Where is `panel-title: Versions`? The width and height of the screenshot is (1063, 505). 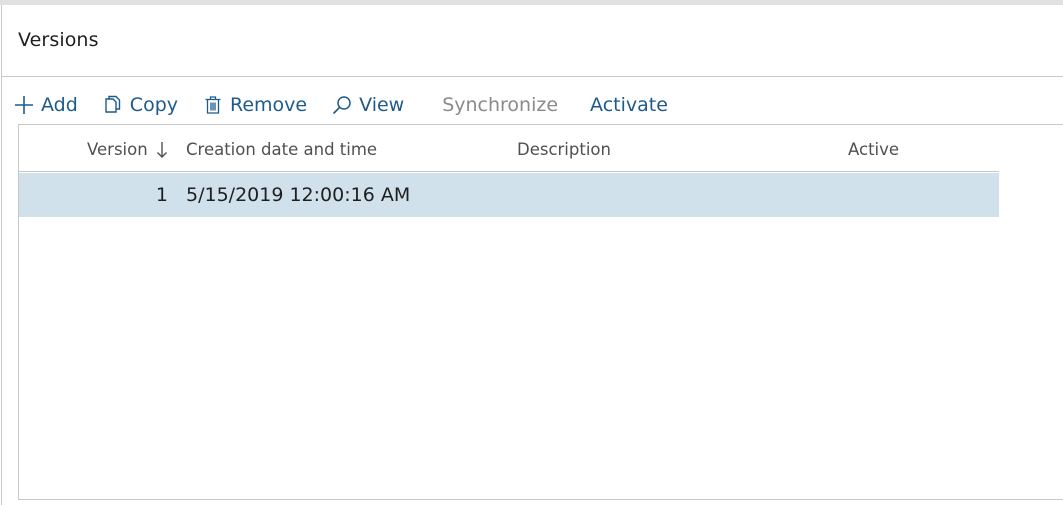
panel-title: Versions is located at coordinates (58, 40).